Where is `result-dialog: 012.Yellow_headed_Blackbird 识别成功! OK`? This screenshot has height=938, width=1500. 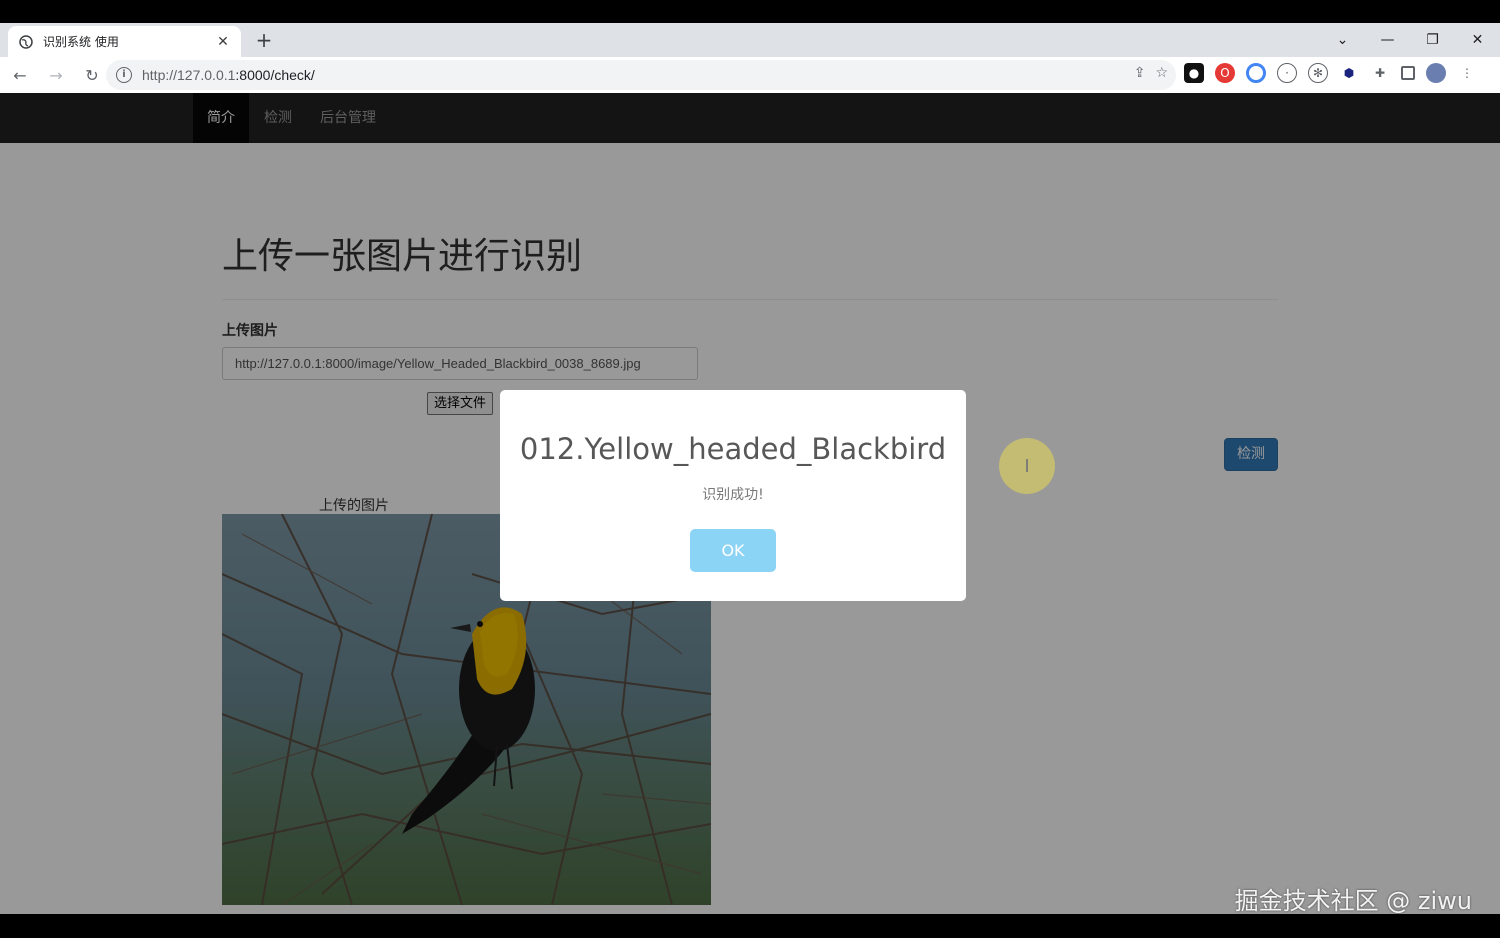 result-dialog: 012.Yellow_headed_Blackbird 识别成功! OK is located at coordinates (733, 495).